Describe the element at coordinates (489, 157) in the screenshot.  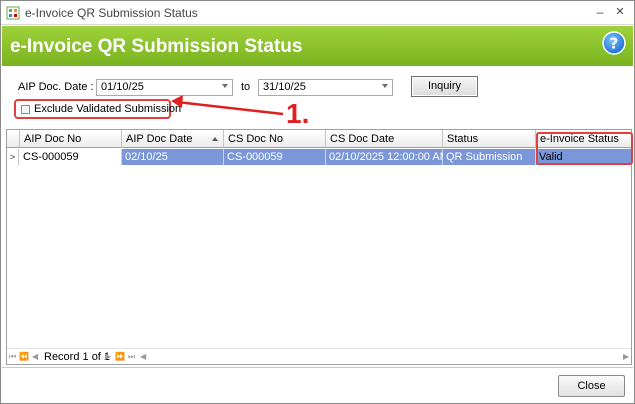
I see `cell-status: QR Submission` at that location.